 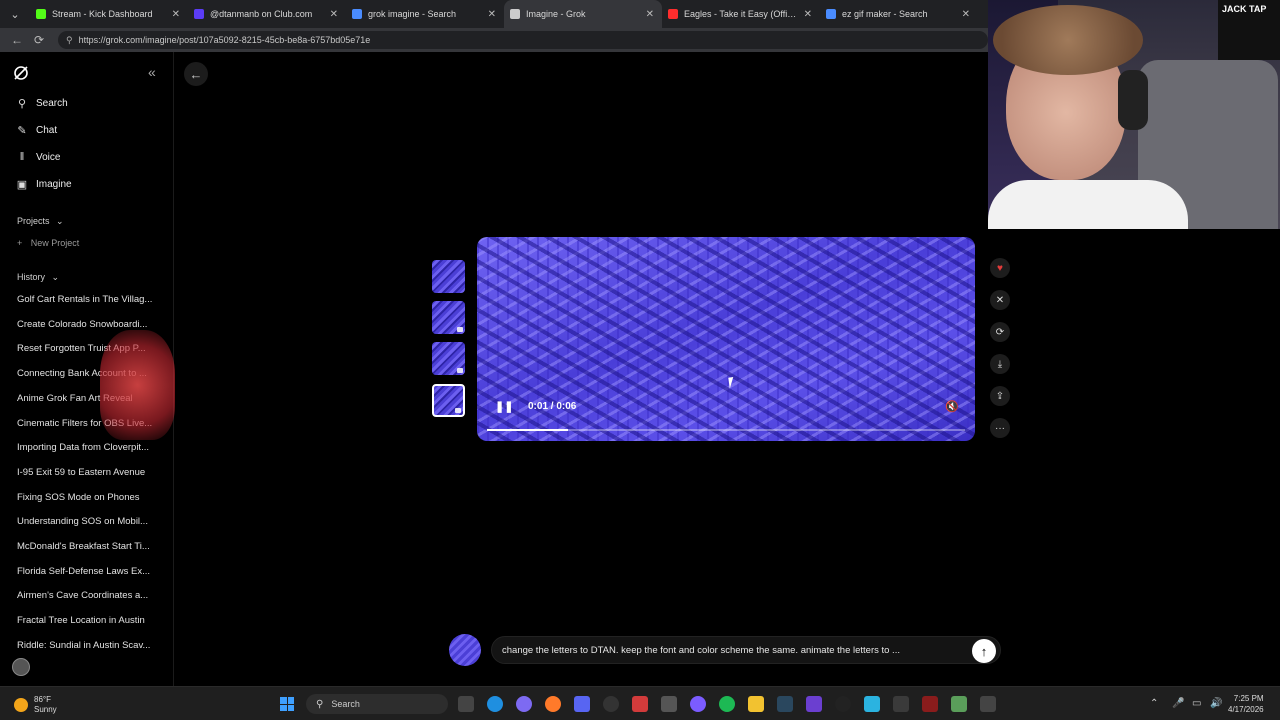 I want to click on reload-icon: ⟳, so click(x=39, y=40).